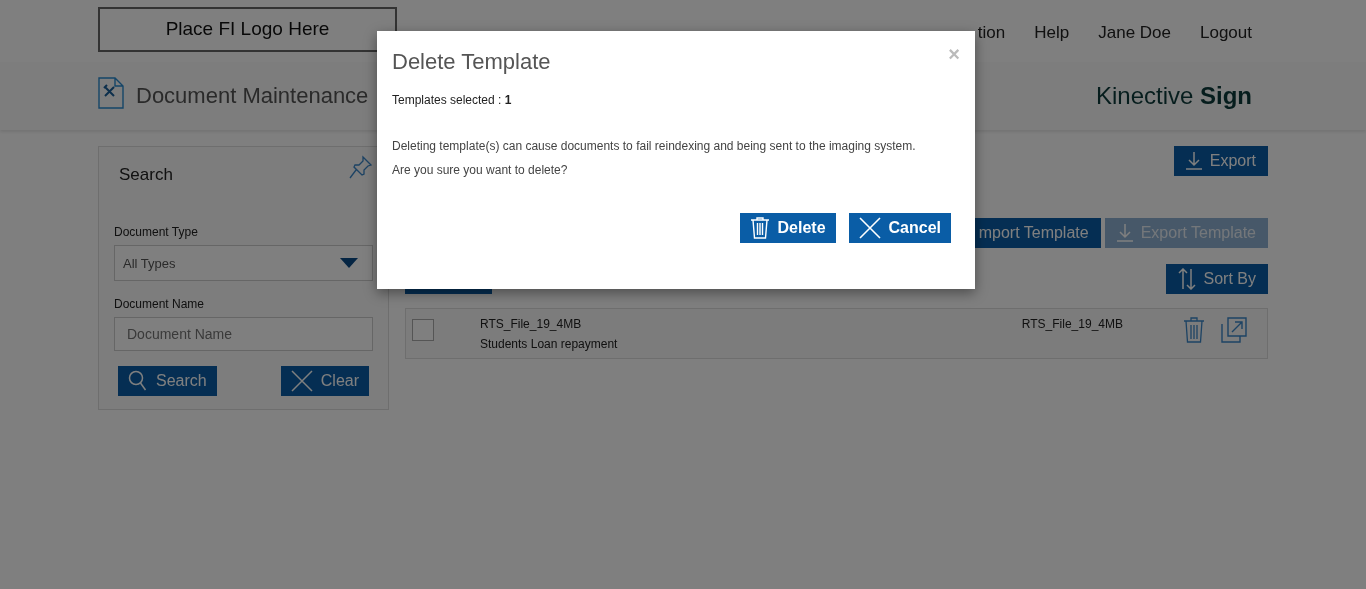 The height and width of the screenshot is (589, 1366). What do you see at coordinates (146, 175) in the screenshot?
I see `panel-title: Search` at bounding box center [146, 175].